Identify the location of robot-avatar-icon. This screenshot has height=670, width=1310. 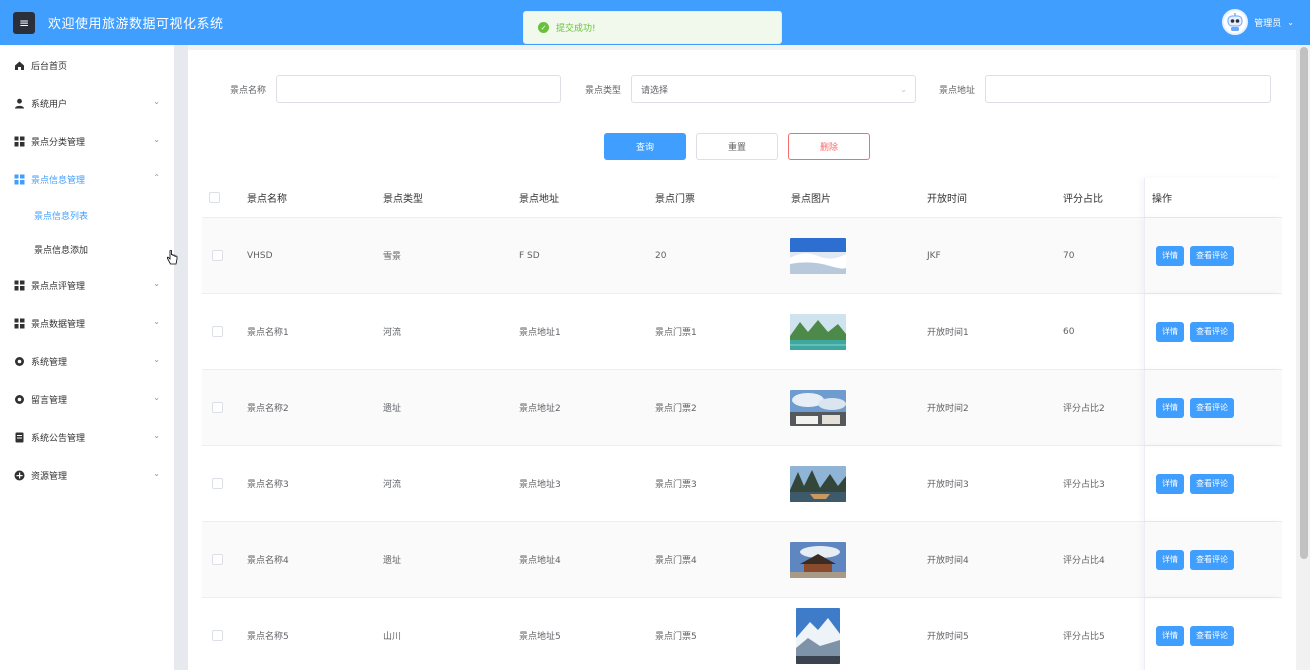
(1235, 22).